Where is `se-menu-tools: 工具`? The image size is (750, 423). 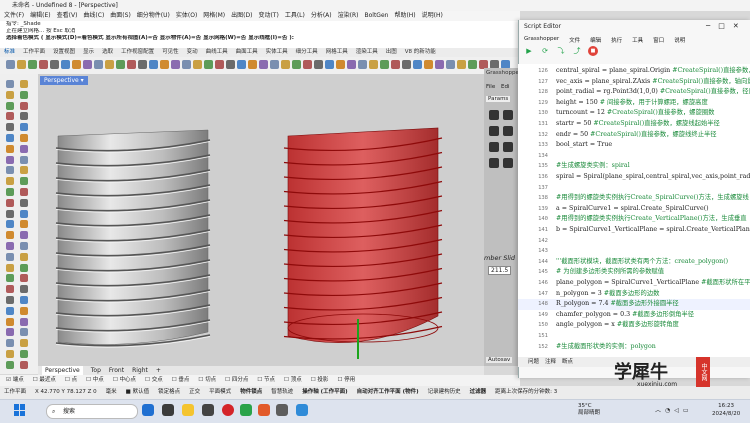
se-menu-tools: 工具 is located at coordinates (637, 40).